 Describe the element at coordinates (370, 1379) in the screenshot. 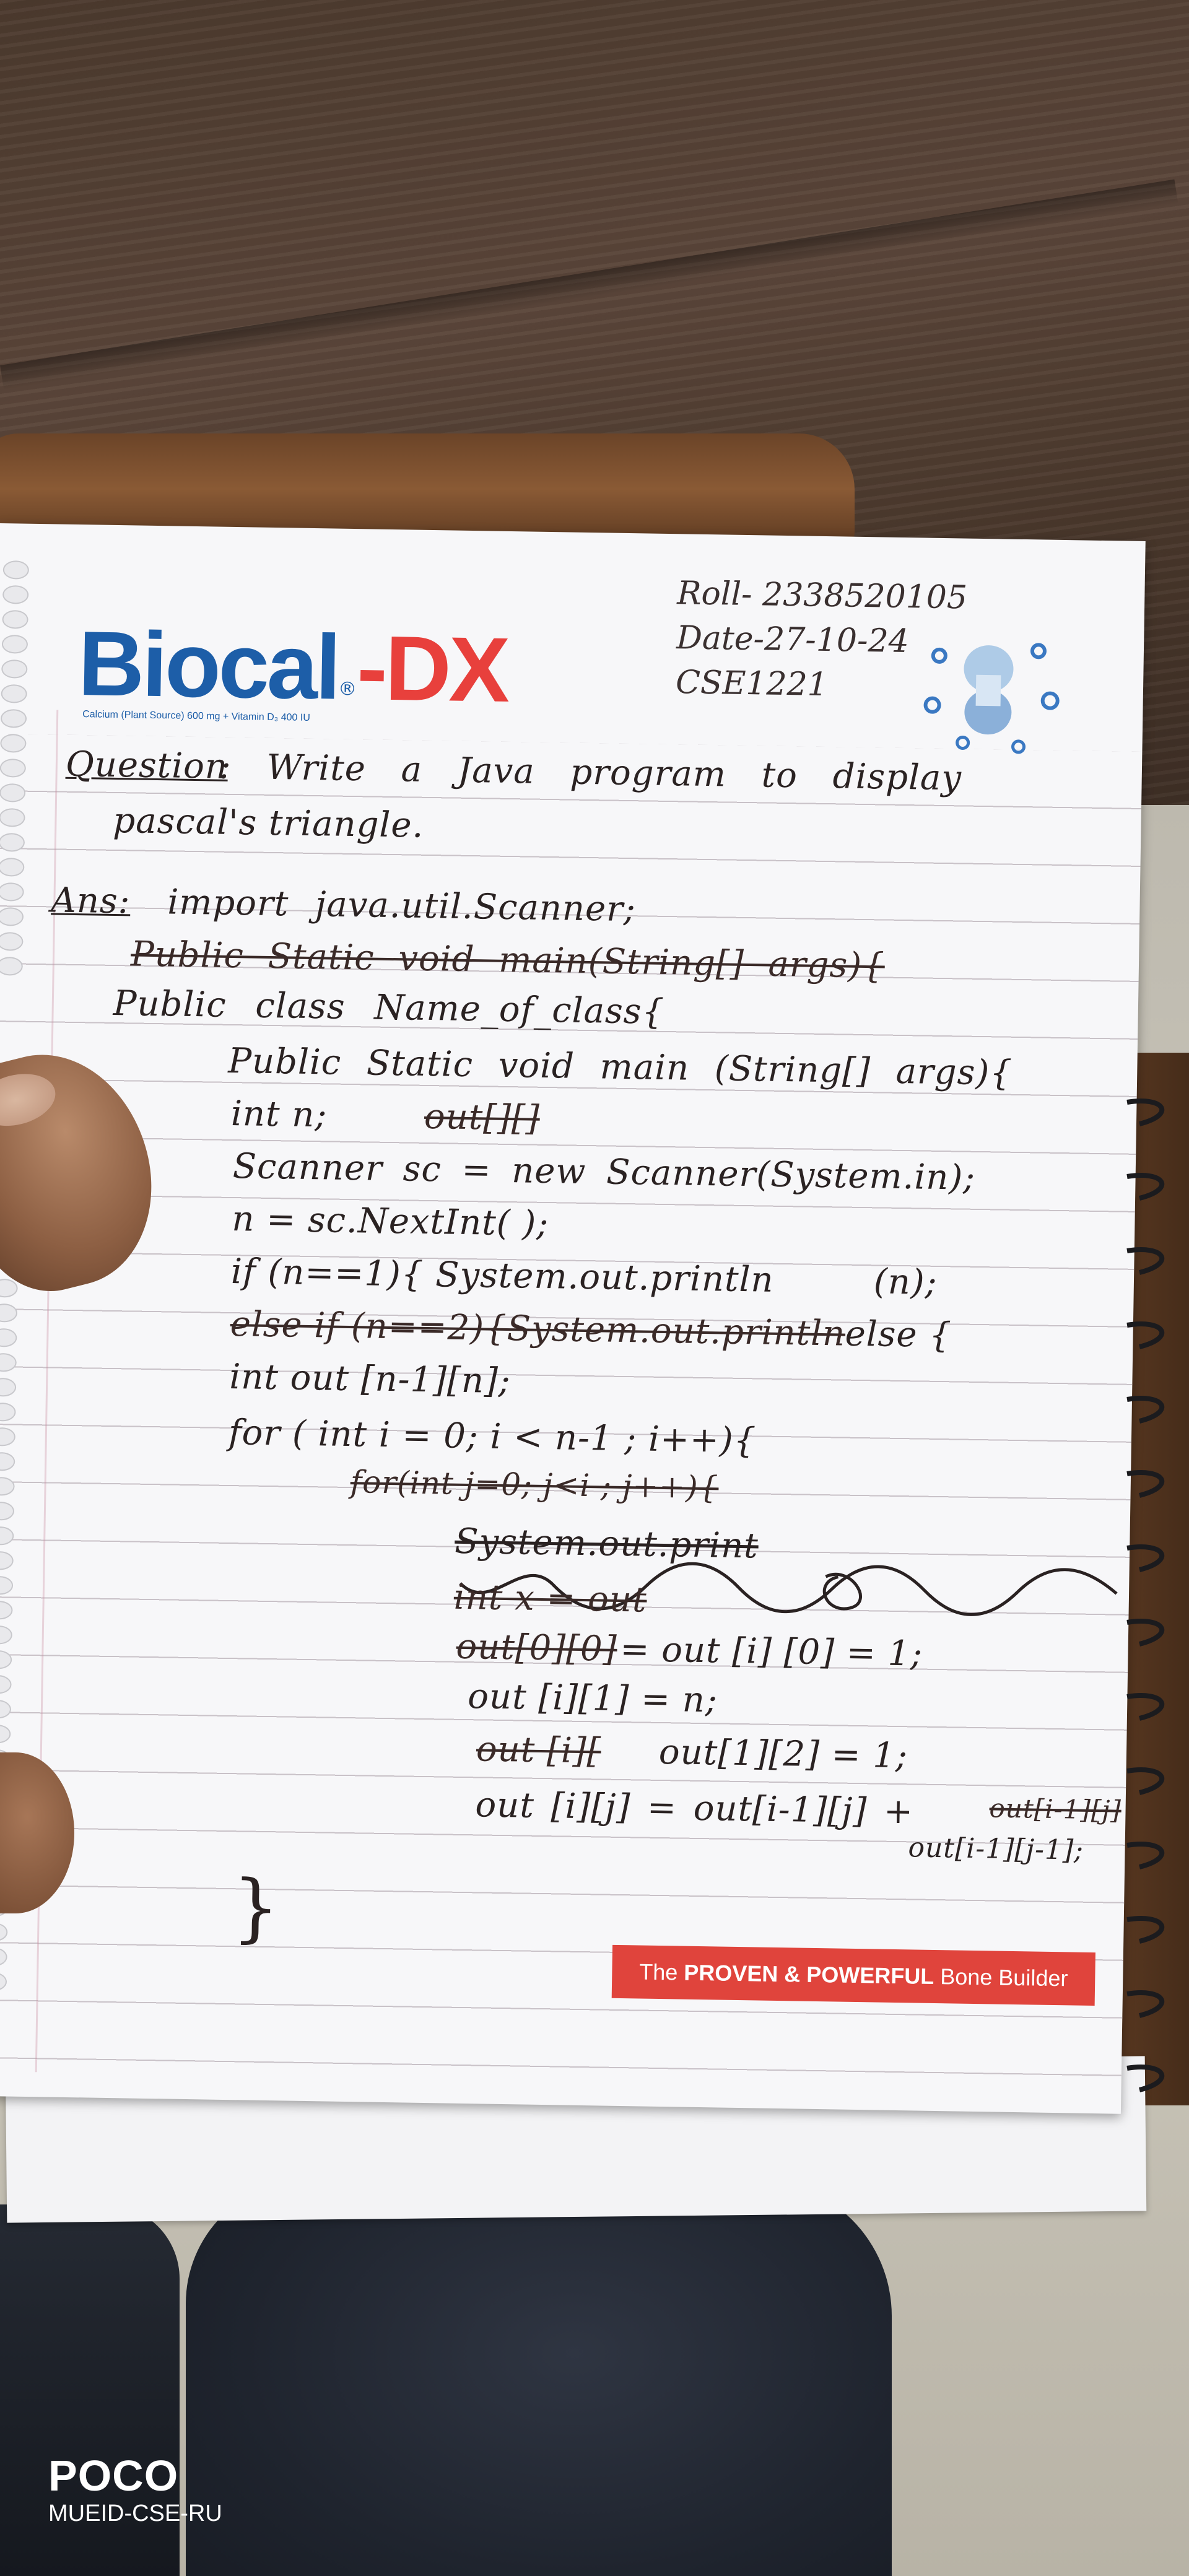

I see `code-out-decl: int out [n-1][n];` at that location.